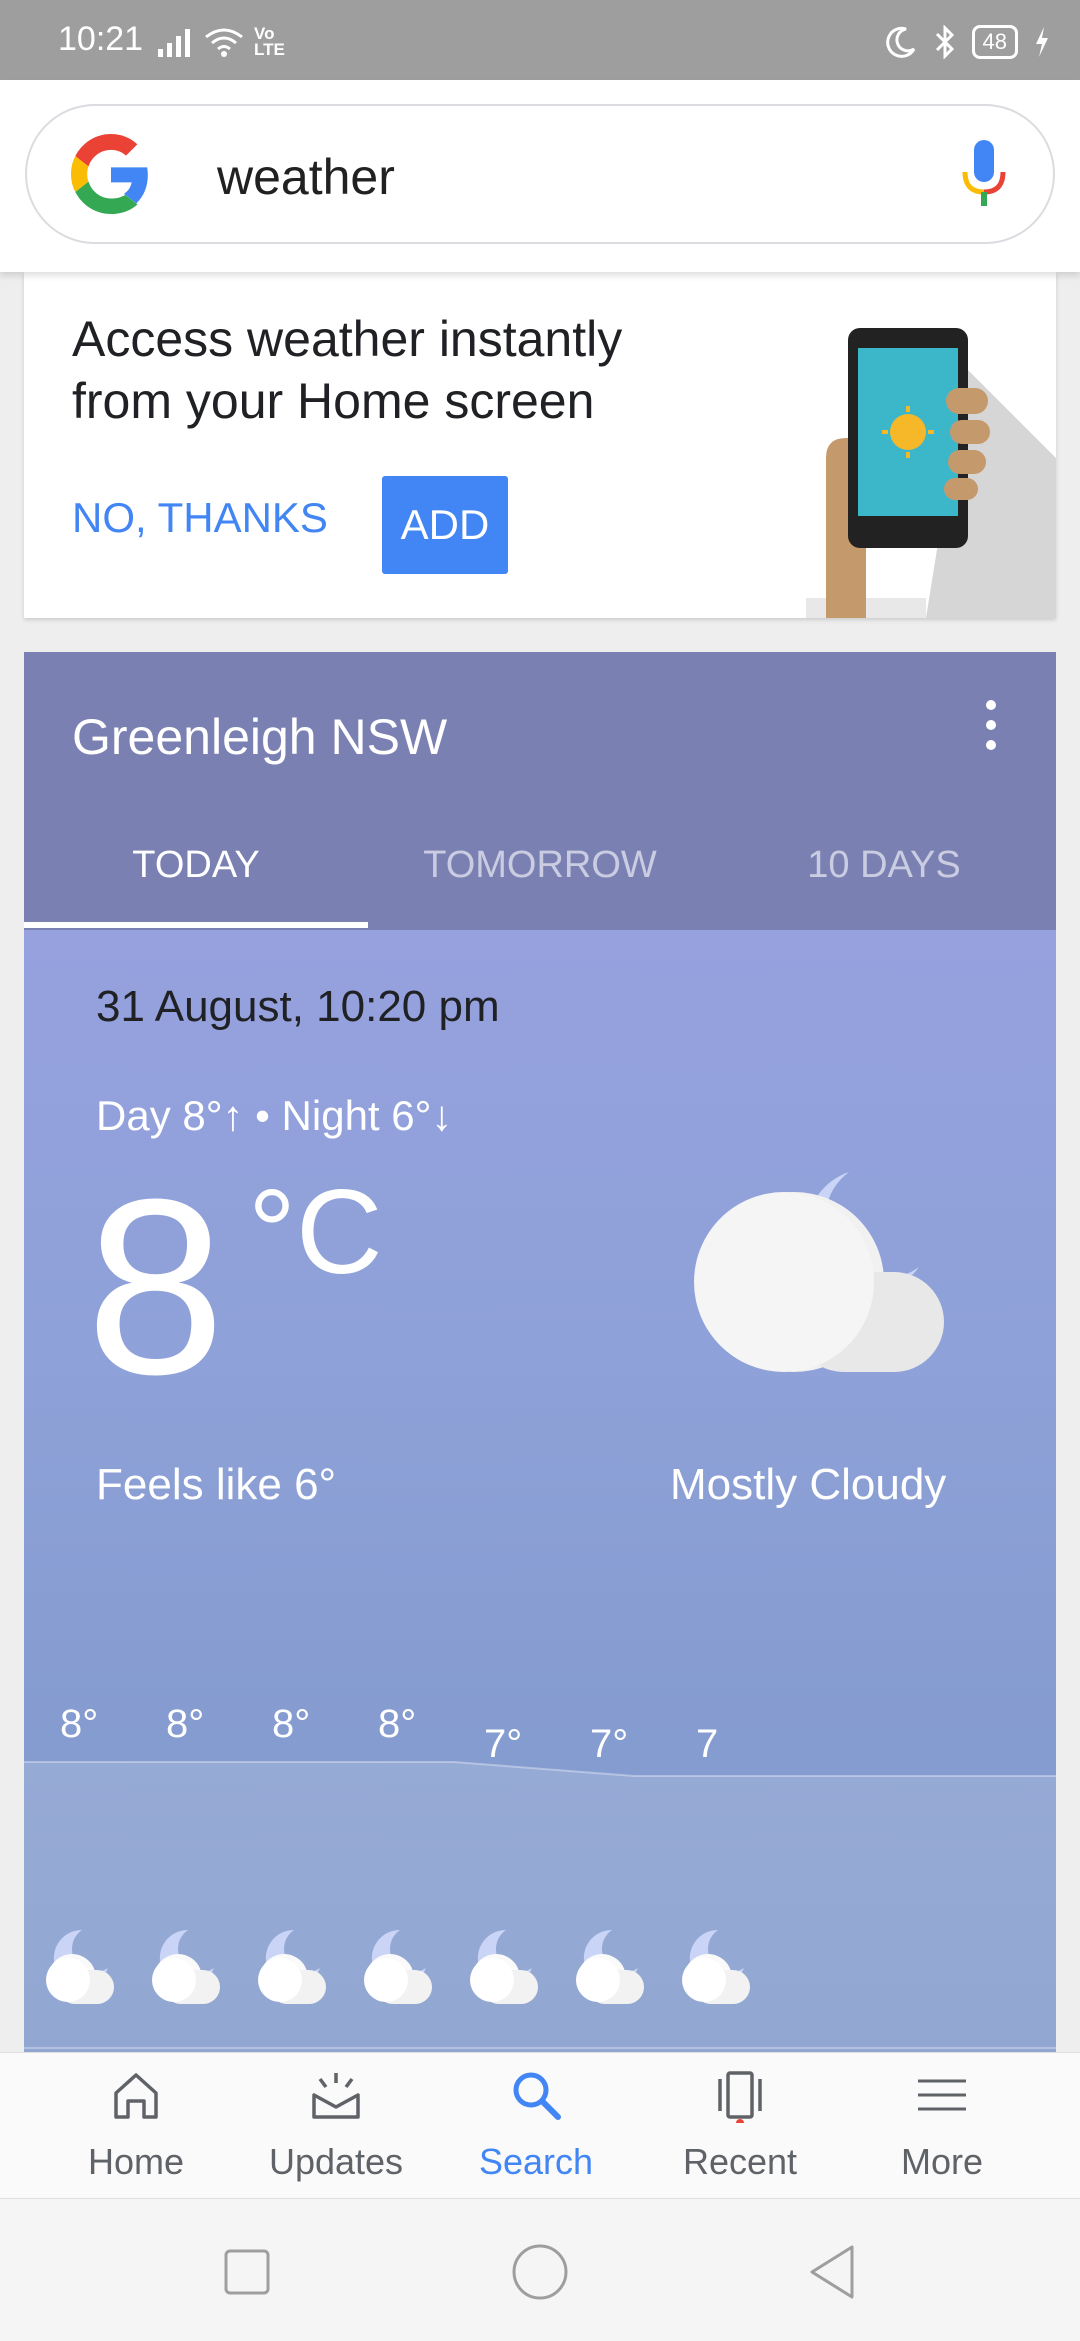 The image size is (1080, 2341). What do you see at coordinates (540, 865) in the screenshot?
I see `tab-tomorrow: TOMORROW` at bounding box center [540, 865].